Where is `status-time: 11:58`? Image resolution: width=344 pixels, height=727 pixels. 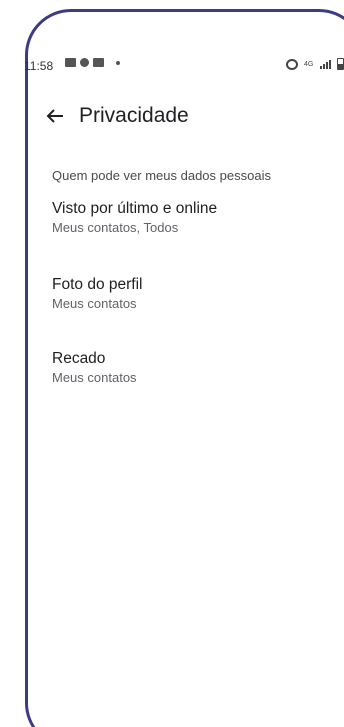 status-time: 11:58 is located at coordinates (39, 66).